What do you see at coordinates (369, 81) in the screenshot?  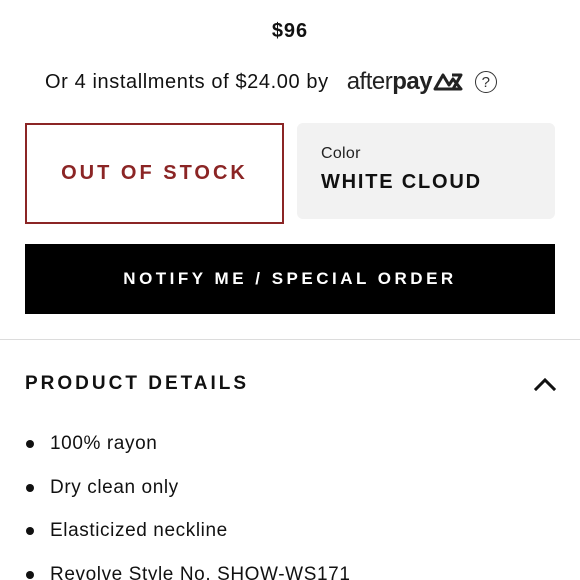 I see `afterpay-logo-after: after` at bounding box center [369, 81].